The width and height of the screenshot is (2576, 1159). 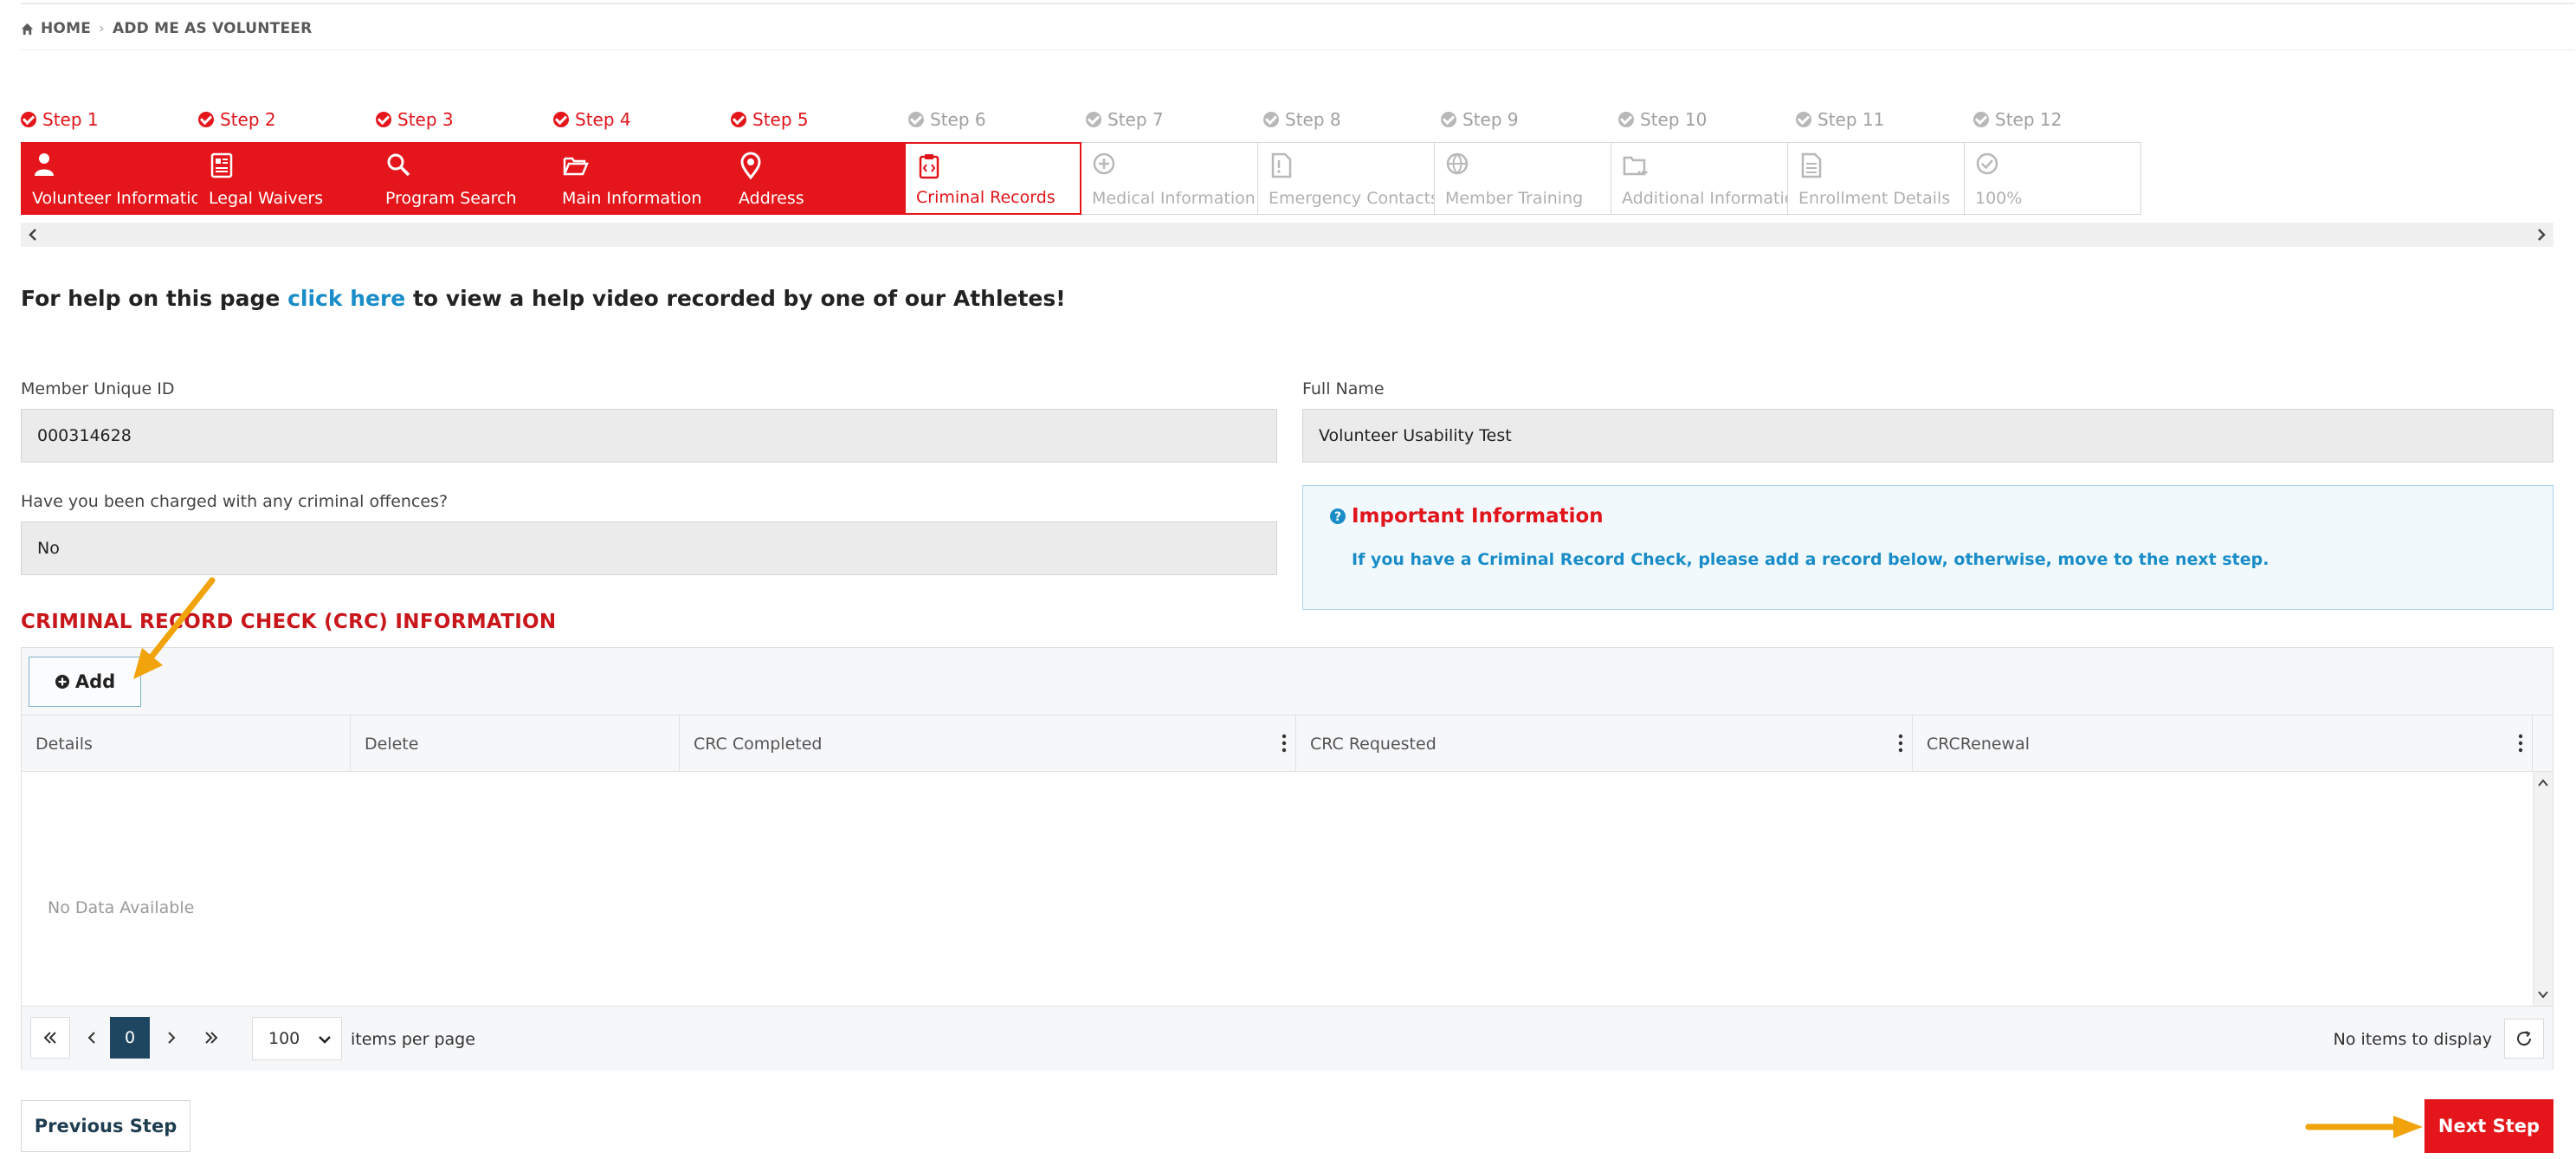 What do you see at coordinates (816, 178) in the screenshot?
I see `step-tile-address: Address` at bounding box center [816, 178].